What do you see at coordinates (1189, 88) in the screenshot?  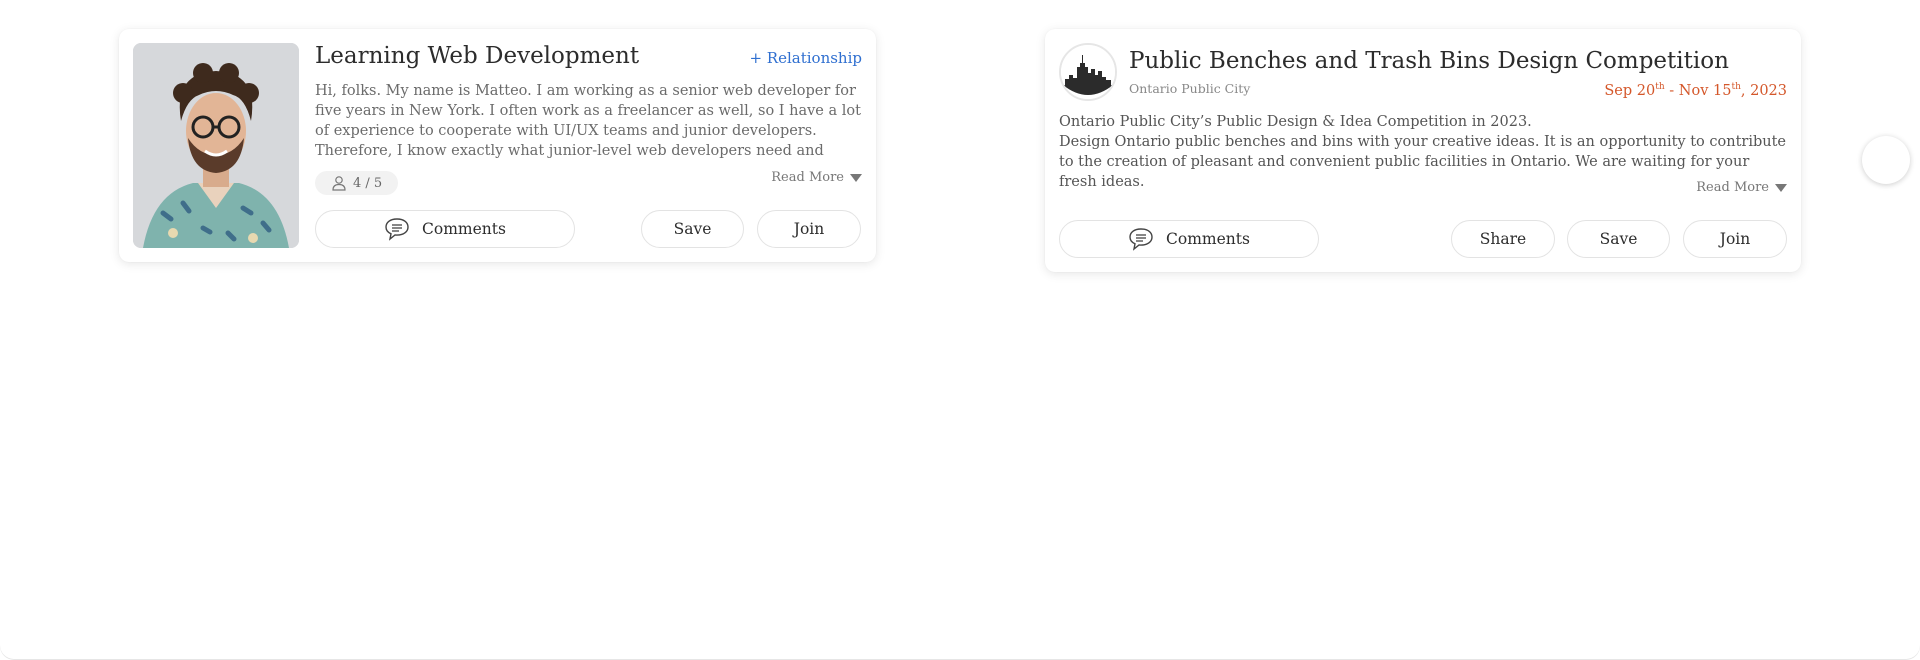 I see `organization-name: Ontario Public City` at bounding box center [1189, 88].